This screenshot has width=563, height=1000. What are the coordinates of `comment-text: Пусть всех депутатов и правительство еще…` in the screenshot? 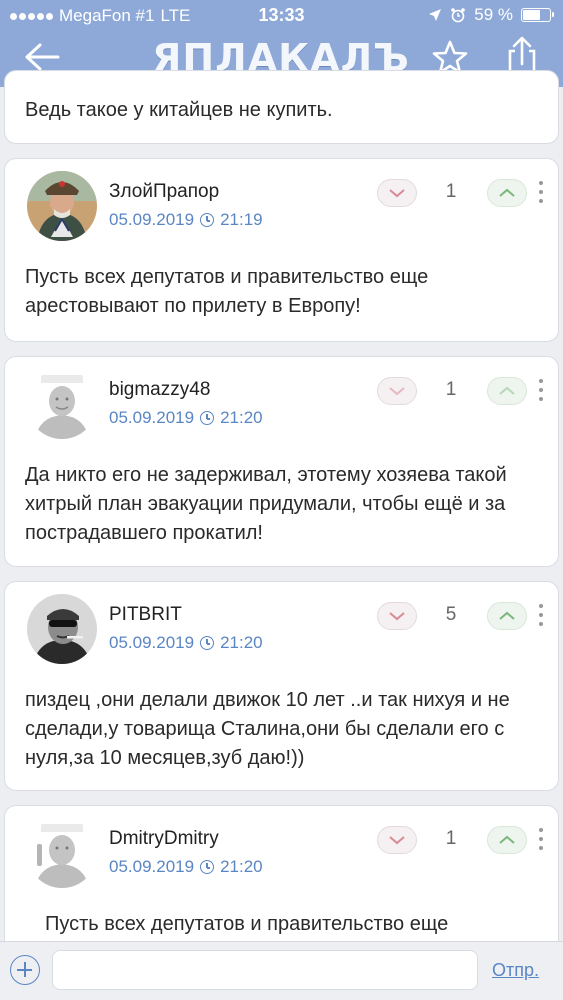 It's located at (227, 291).